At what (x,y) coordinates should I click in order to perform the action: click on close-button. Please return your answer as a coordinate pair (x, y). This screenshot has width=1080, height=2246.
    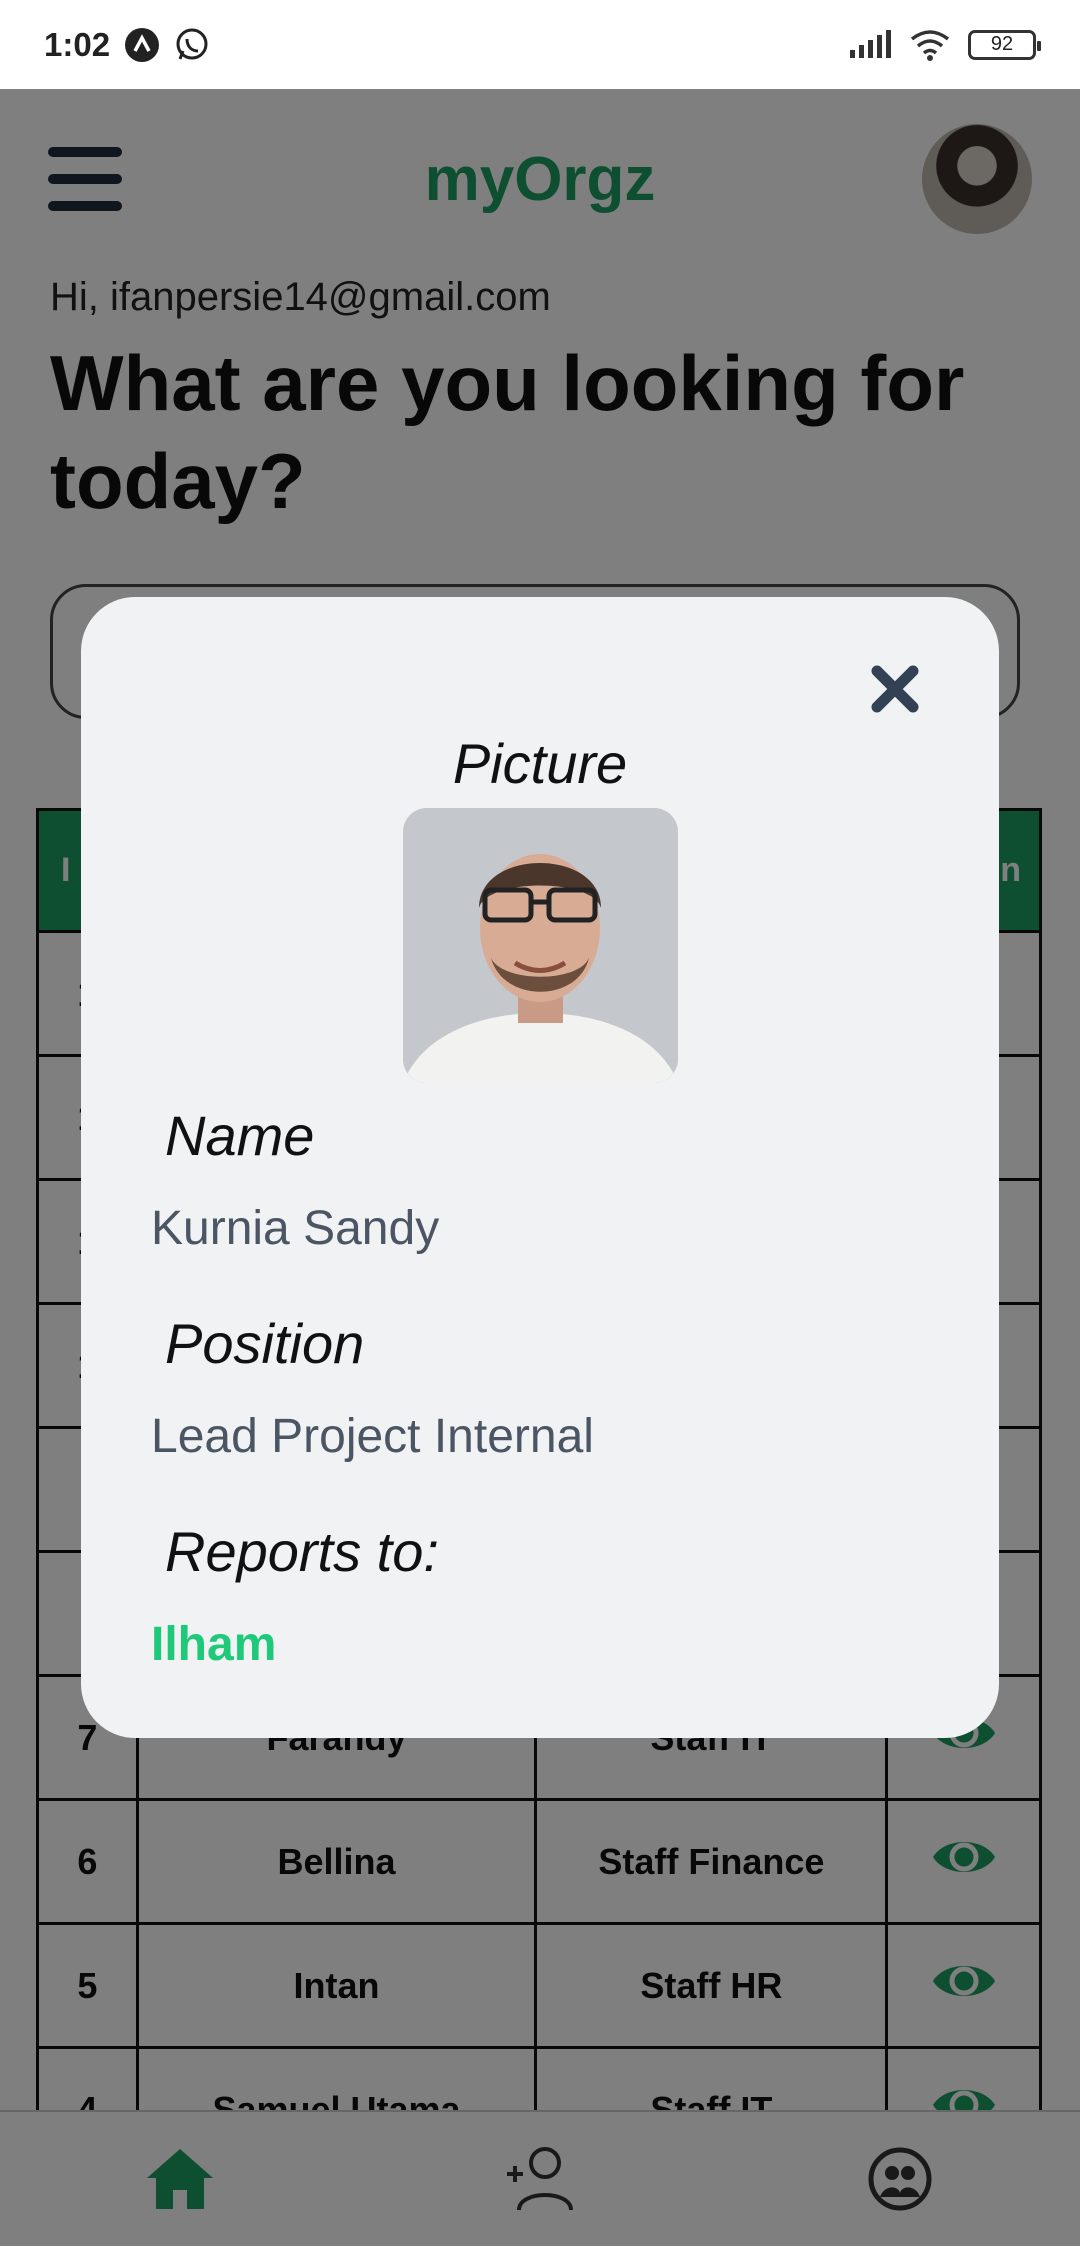
    Looking at the image, I should click on (895, 689).